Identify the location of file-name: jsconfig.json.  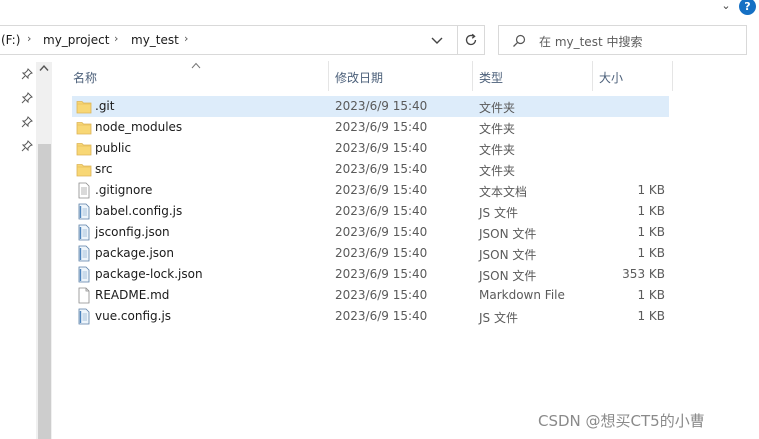
(132, 232).